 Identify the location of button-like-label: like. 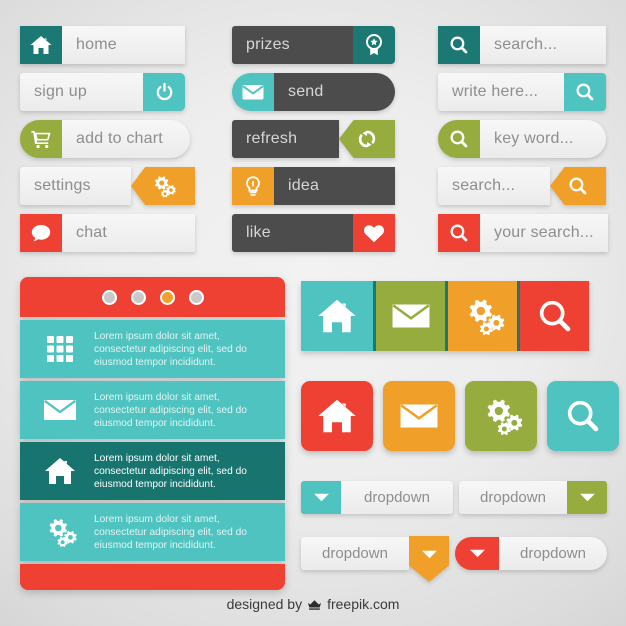
(292, 233).